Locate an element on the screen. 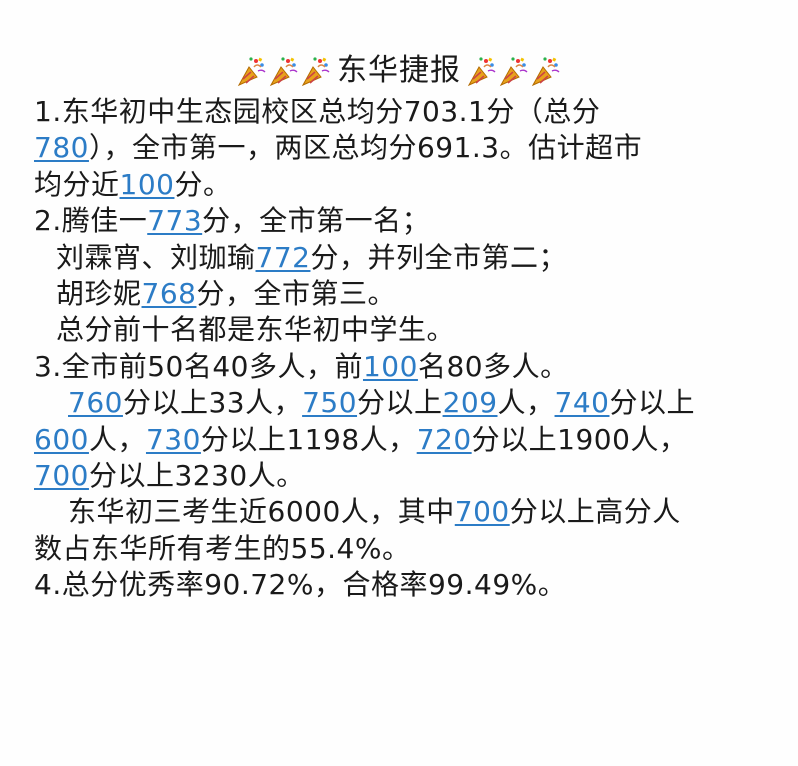 The height and width of the screenshot is (766, 798). score-link: 720 is located at coordinates (444, 439).